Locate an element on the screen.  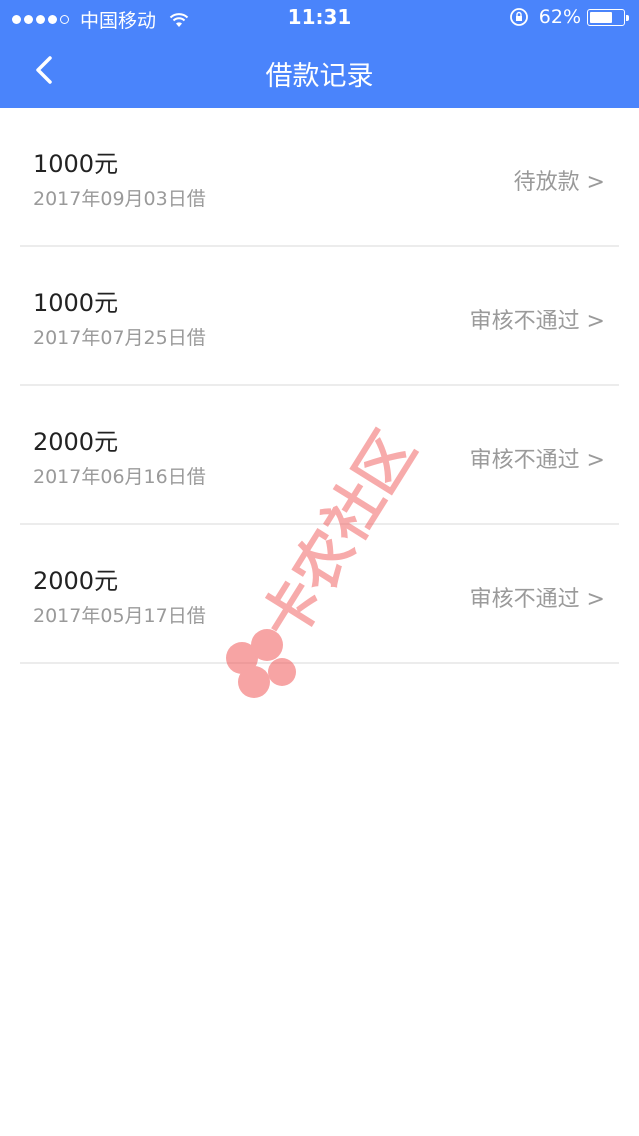
loan-record-row: 1000元 2017年07月25日借 审核不通过 > is located at coordinates (319, 316).